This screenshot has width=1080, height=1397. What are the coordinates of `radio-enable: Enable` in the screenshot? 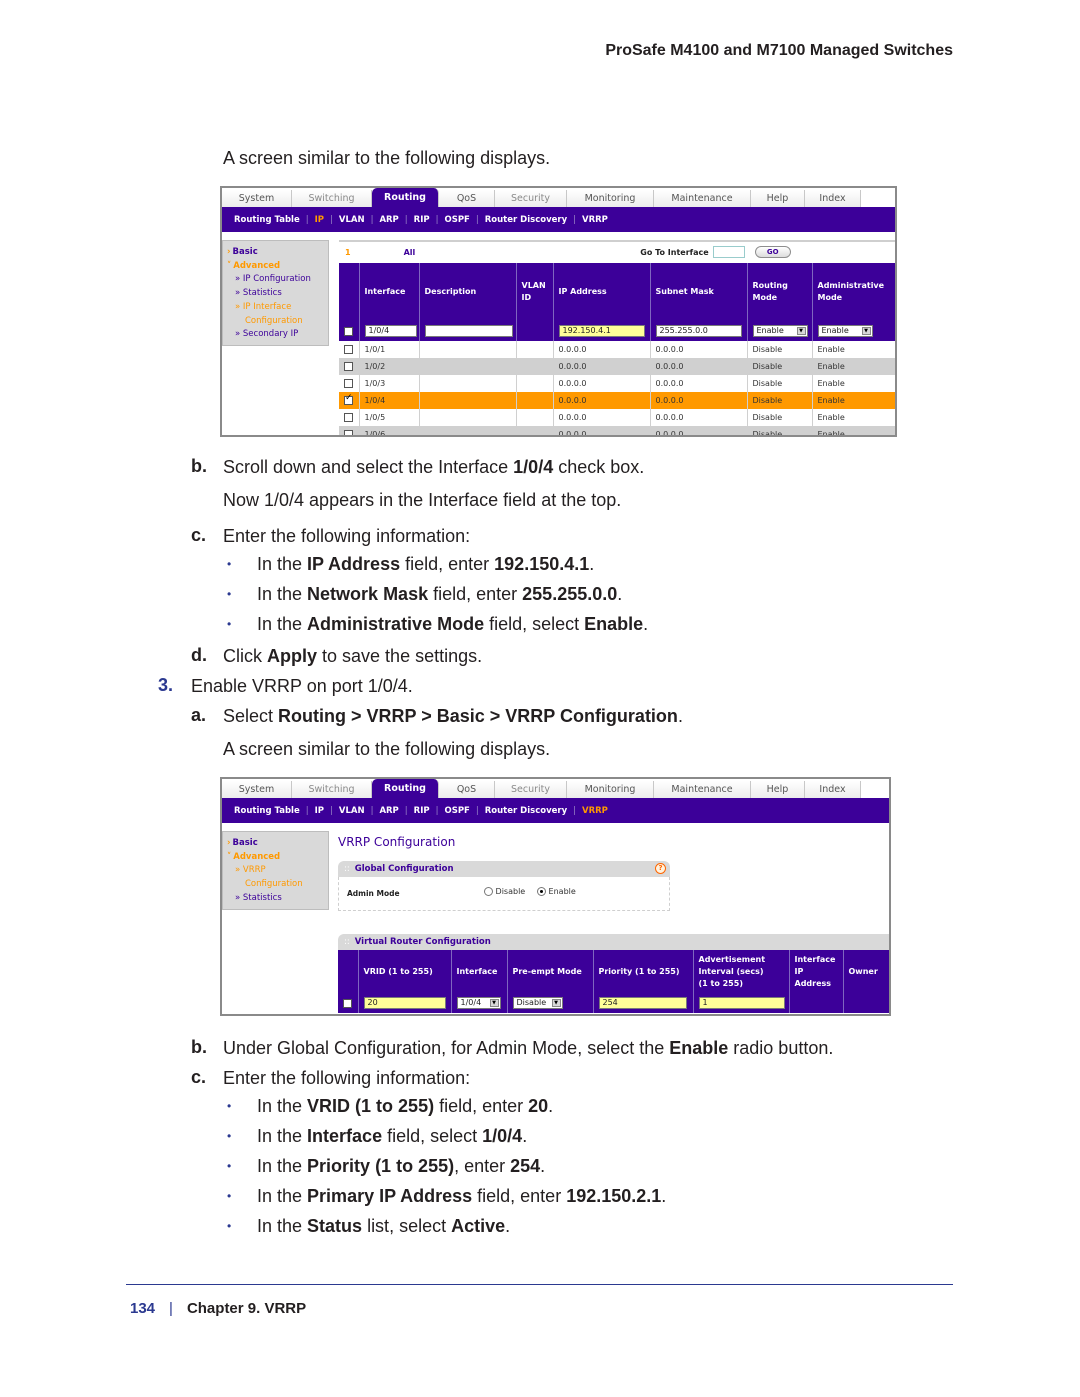 It's located at (556, 891).